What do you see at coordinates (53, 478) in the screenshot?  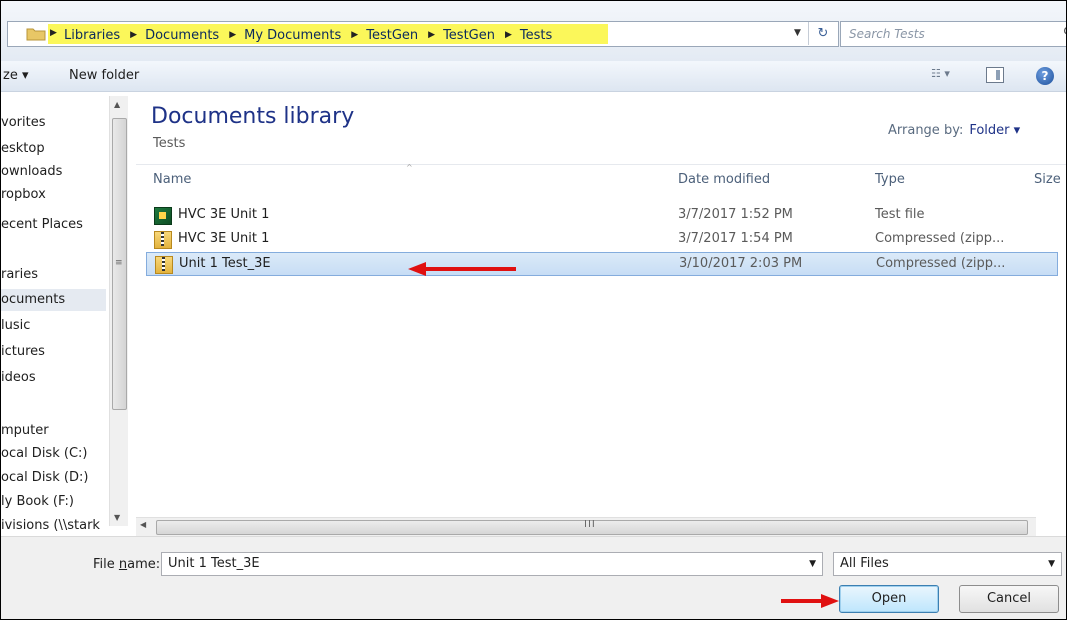 I see `nav-item-local-disk-d: ocal Disk (D:)` at bounding box center [53, 478].